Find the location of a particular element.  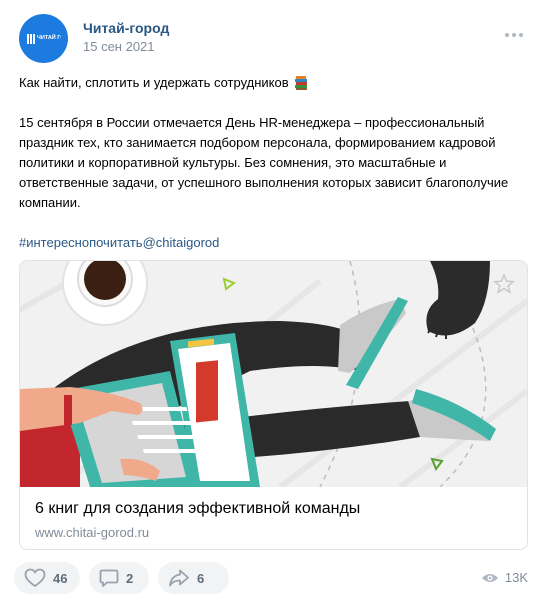

shares-count: 6 is located at coordinates (201, 578).